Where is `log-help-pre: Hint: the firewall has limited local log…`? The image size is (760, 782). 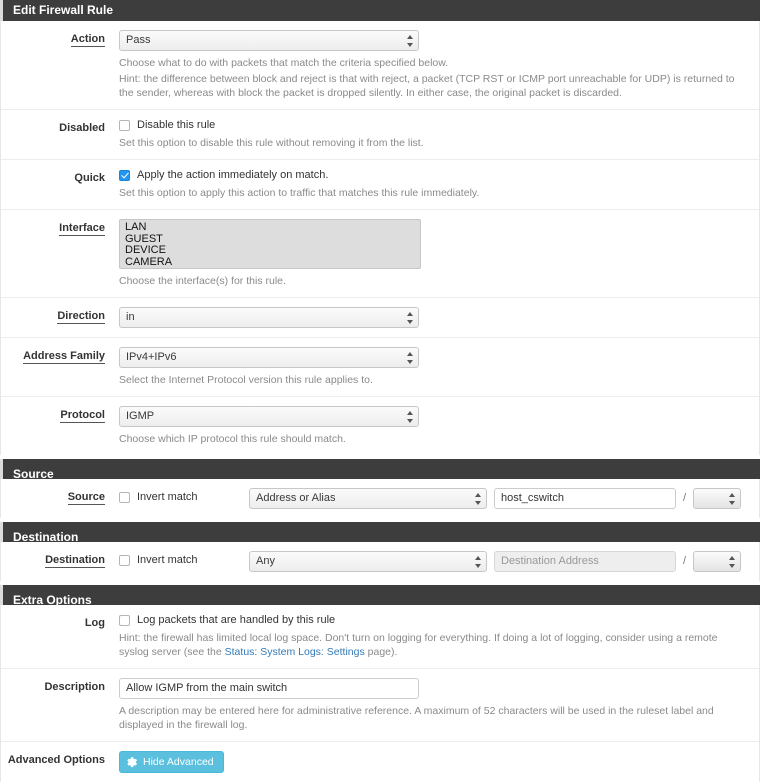
log-help-pre: Hint: the firewall has limited local log… is located at coordinates (418, 645).